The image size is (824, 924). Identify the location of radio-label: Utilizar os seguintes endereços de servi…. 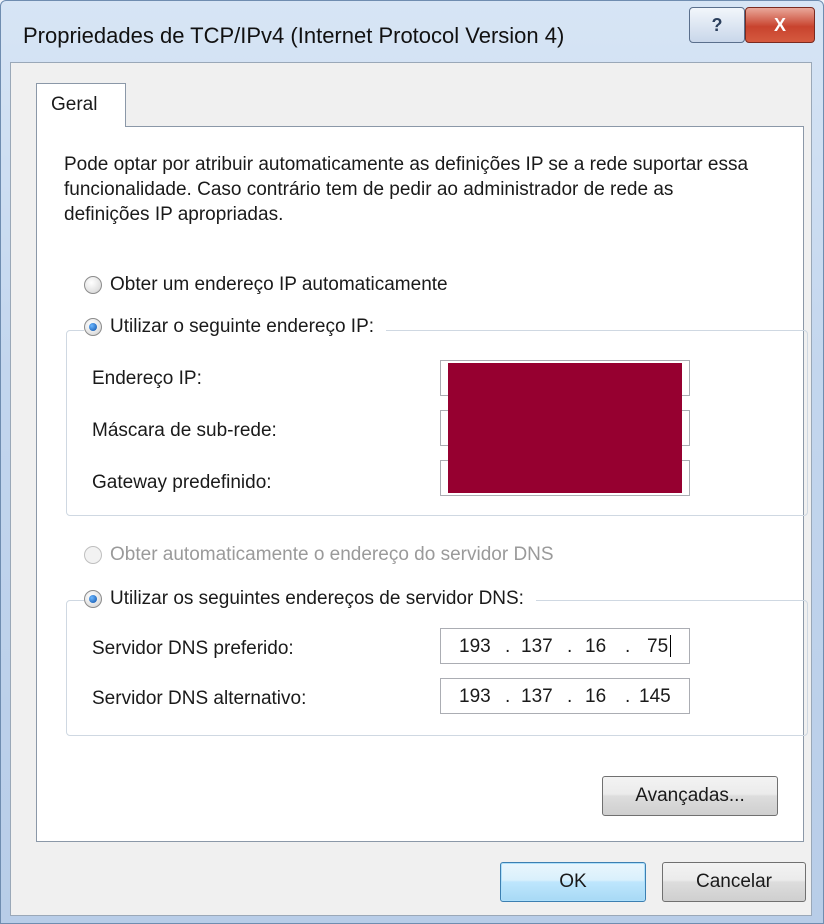
(317, 598).